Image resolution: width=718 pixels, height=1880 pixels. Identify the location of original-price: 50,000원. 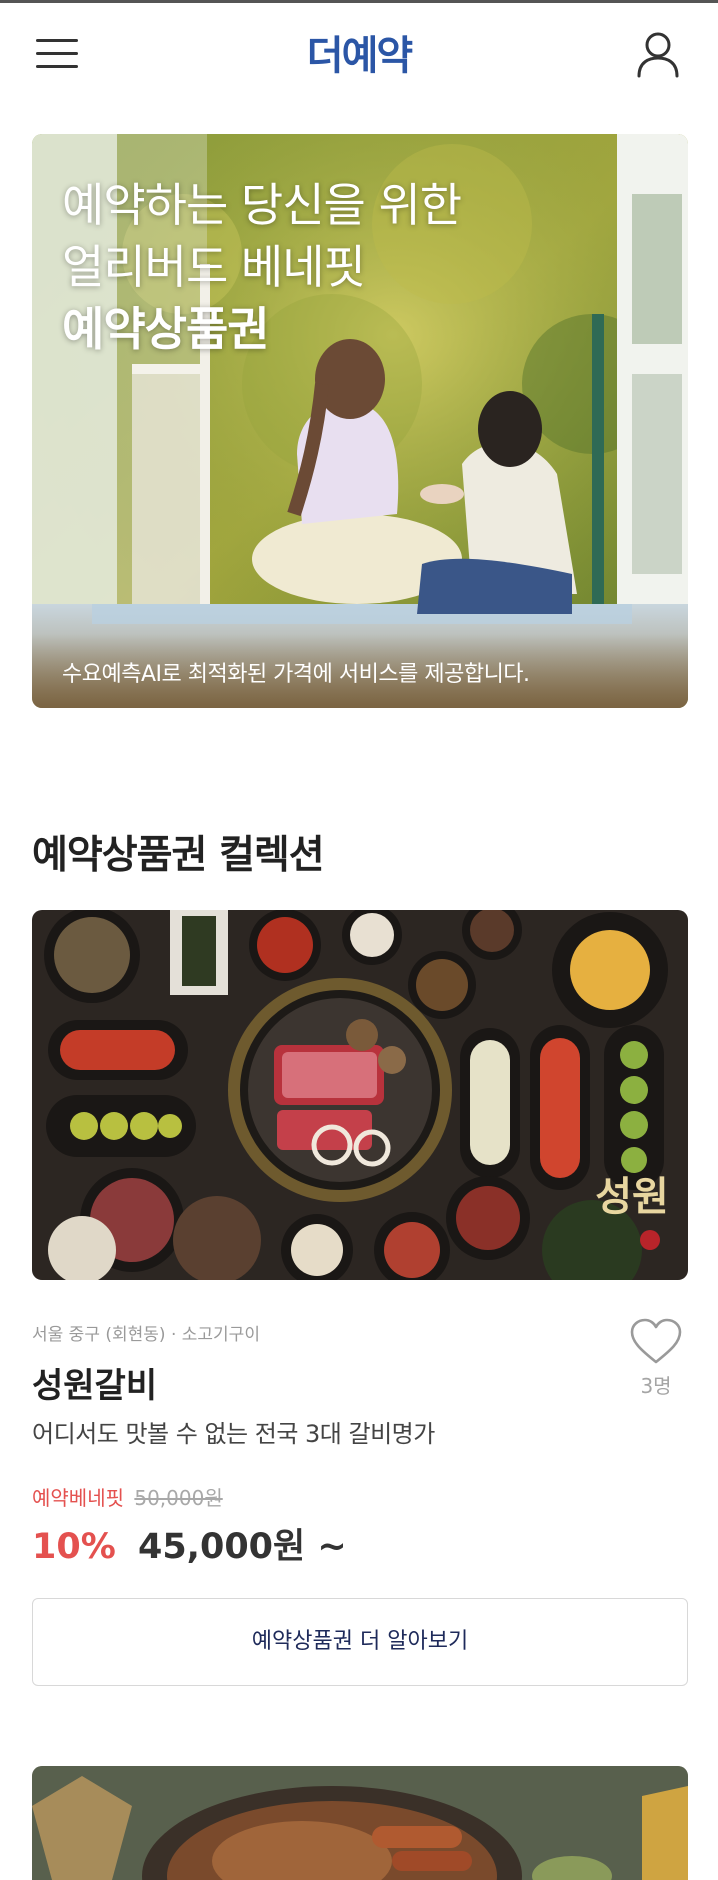
(178, 1498).